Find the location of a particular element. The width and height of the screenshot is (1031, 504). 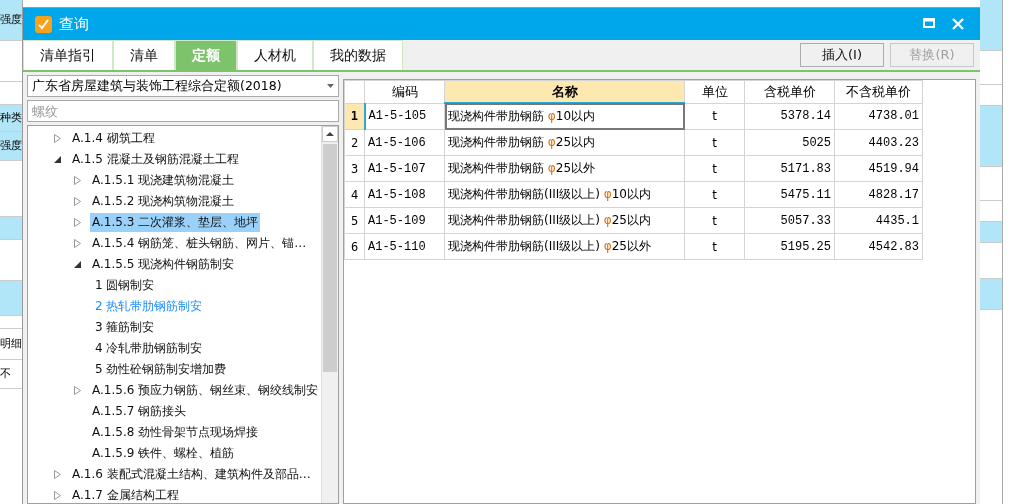

tree-item: A.1.5.2 现浇构筑物混凝土 is located at coordinates (163, 201).